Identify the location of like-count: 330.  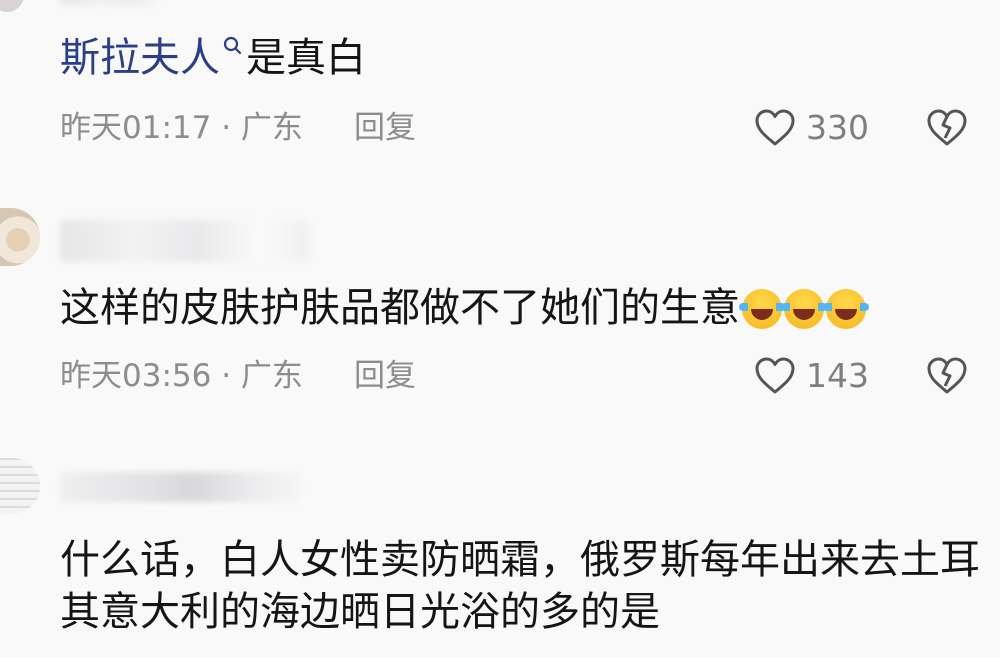
(837, 127).